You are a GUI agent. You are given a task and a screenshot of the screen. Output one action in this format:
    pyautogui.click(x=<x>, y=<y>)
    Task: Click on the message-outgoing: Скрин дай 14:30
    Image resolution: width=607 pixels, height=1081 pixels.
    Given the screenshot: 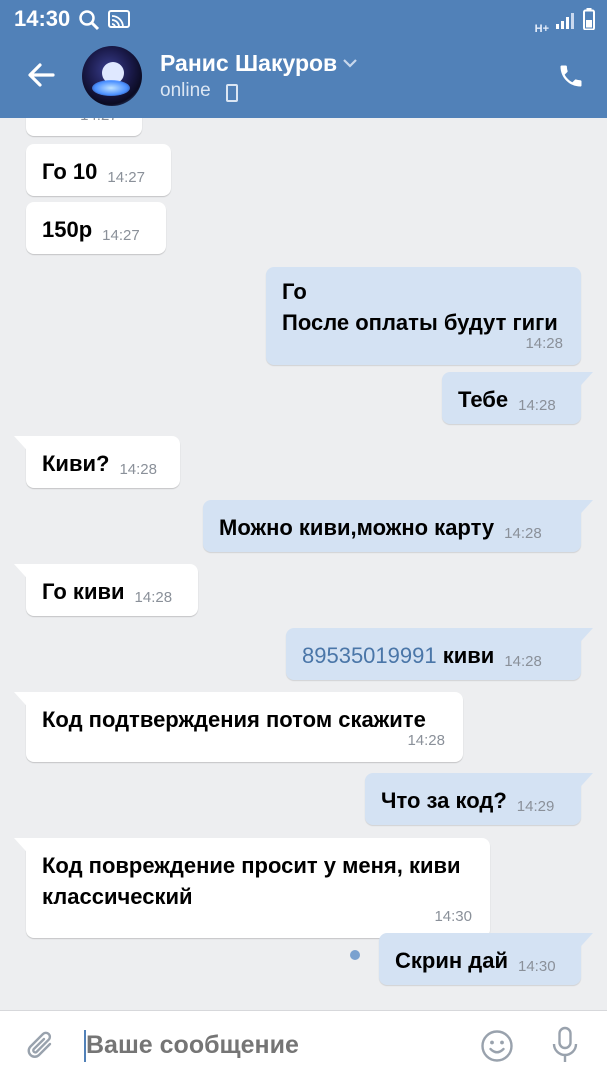 What is the action you would take?
    pyautogui.click(x=486, y=959)
    